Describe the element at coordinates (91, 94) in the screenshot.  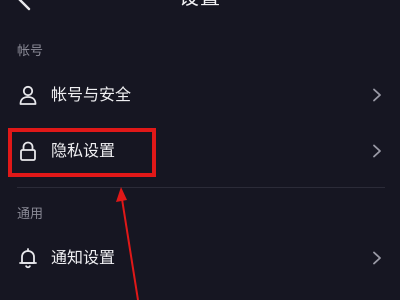
I see `settings-item-label: 帐号与安全` at that location.